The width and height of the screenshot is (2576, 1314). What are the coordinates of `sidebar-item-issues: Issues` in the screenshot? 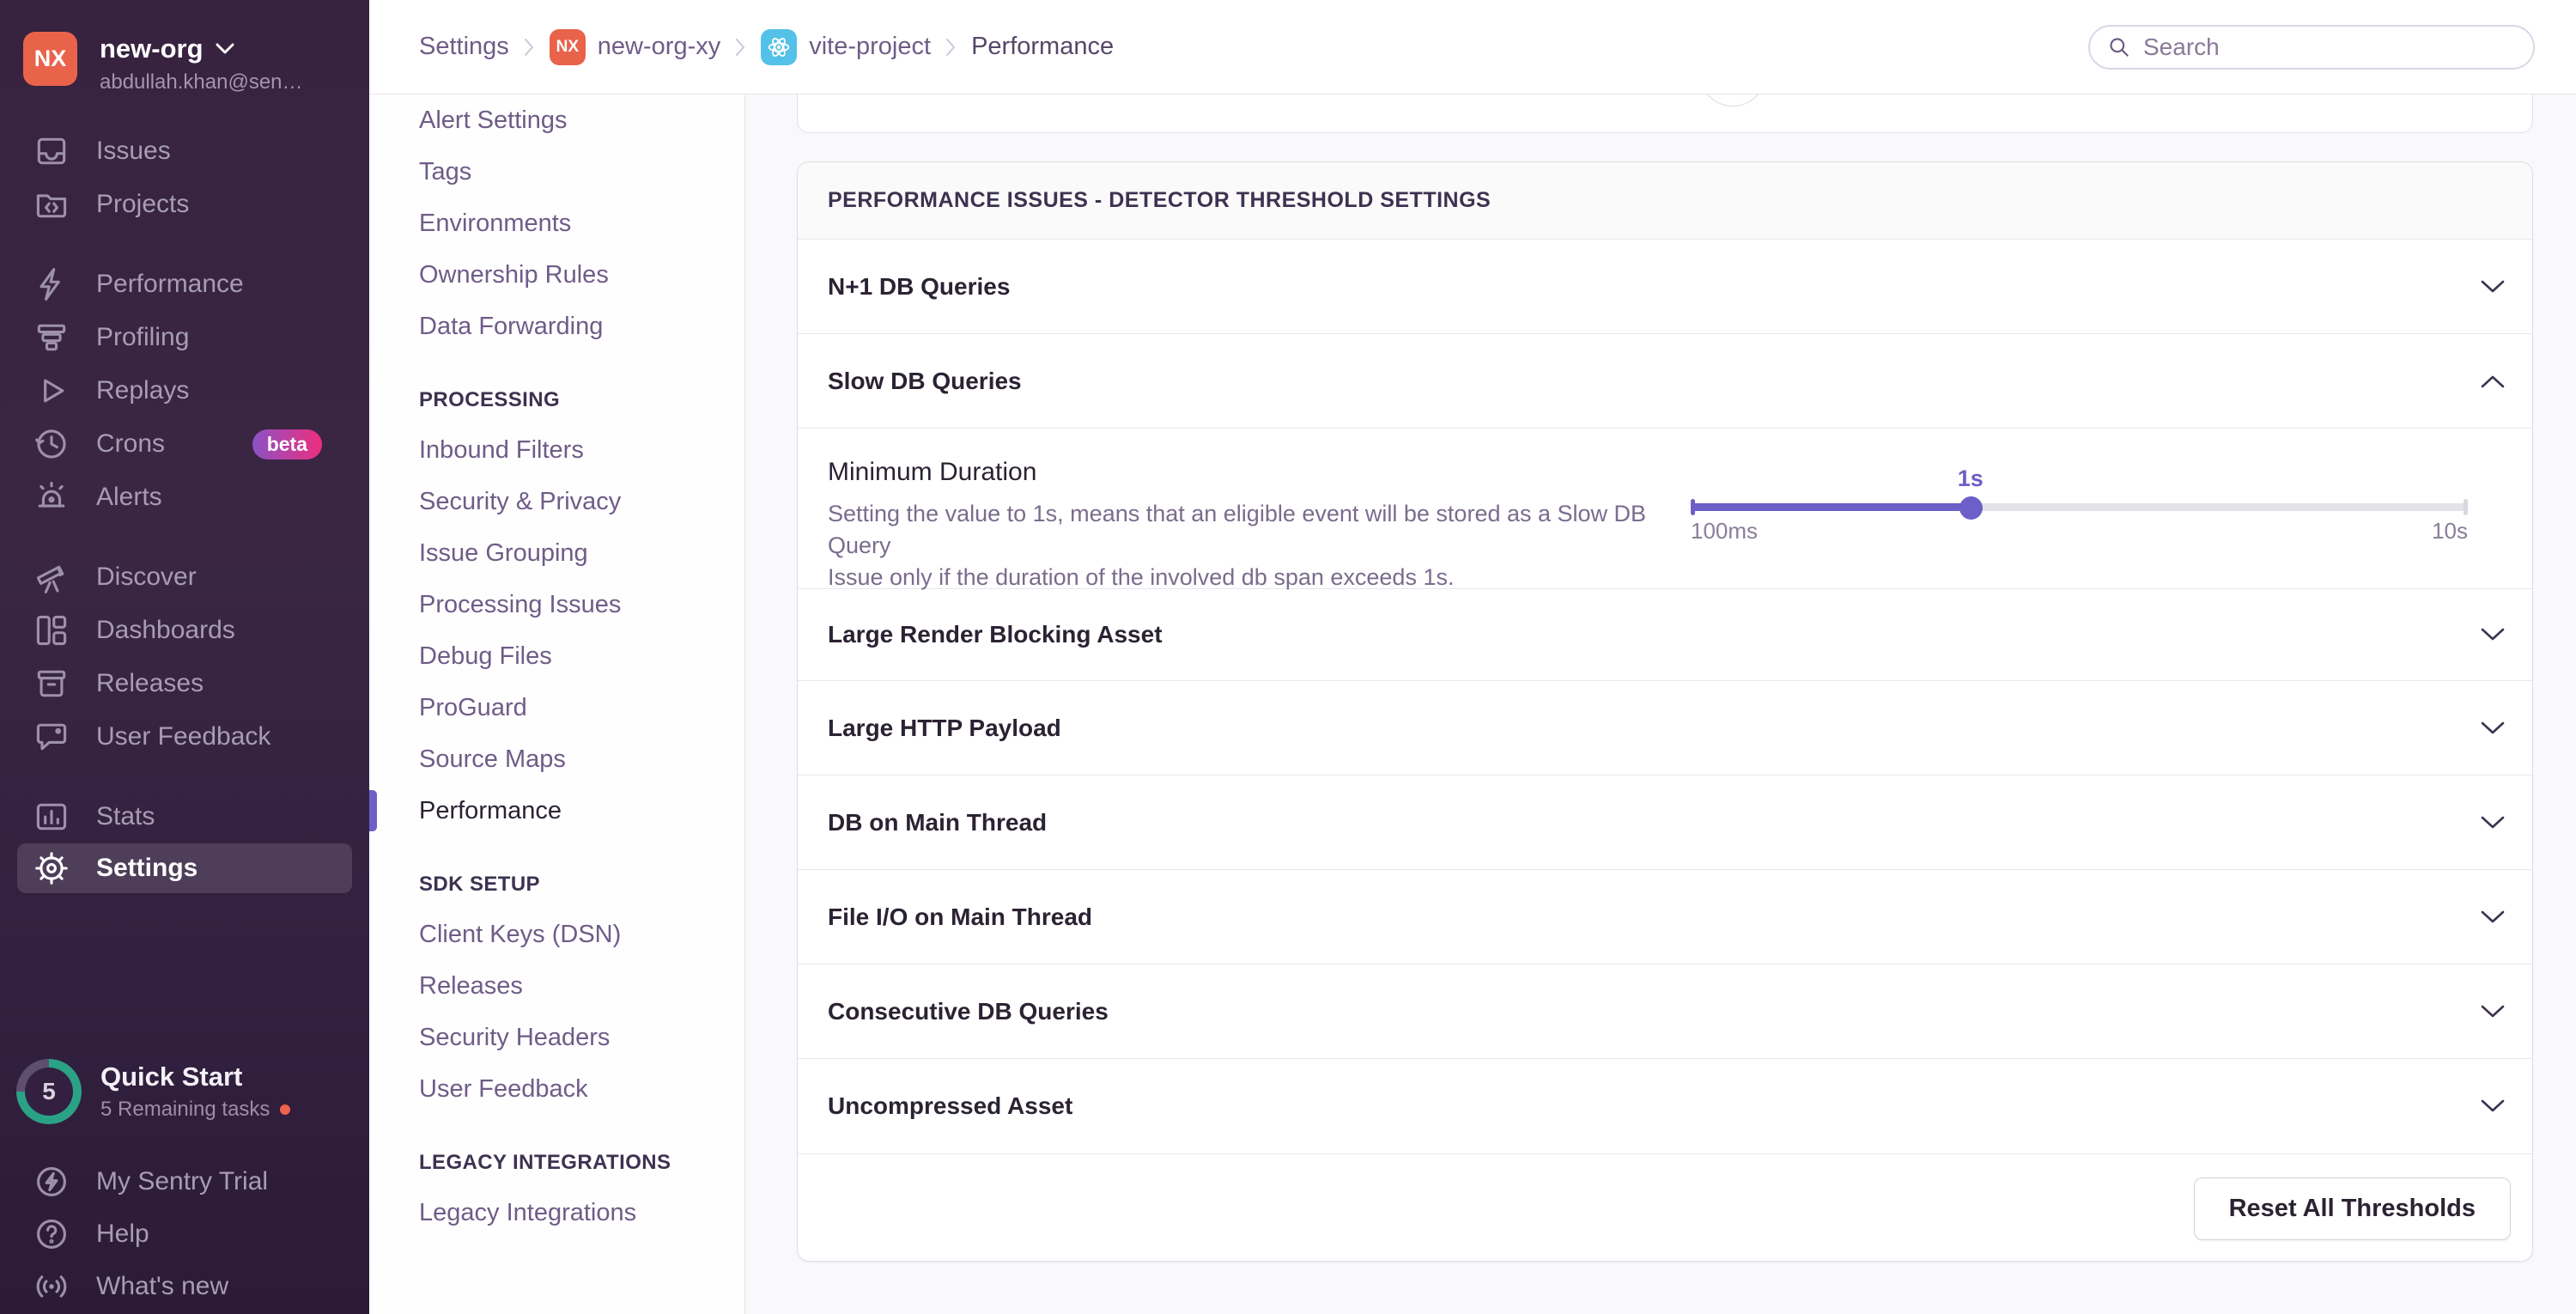 It's located at (185, 151).